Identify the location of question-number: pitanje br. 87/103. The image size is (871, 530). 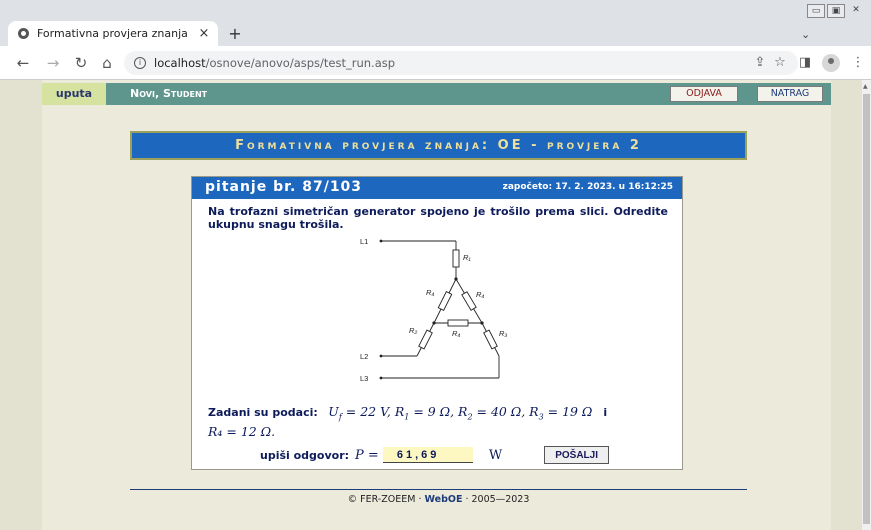
(284, 187).